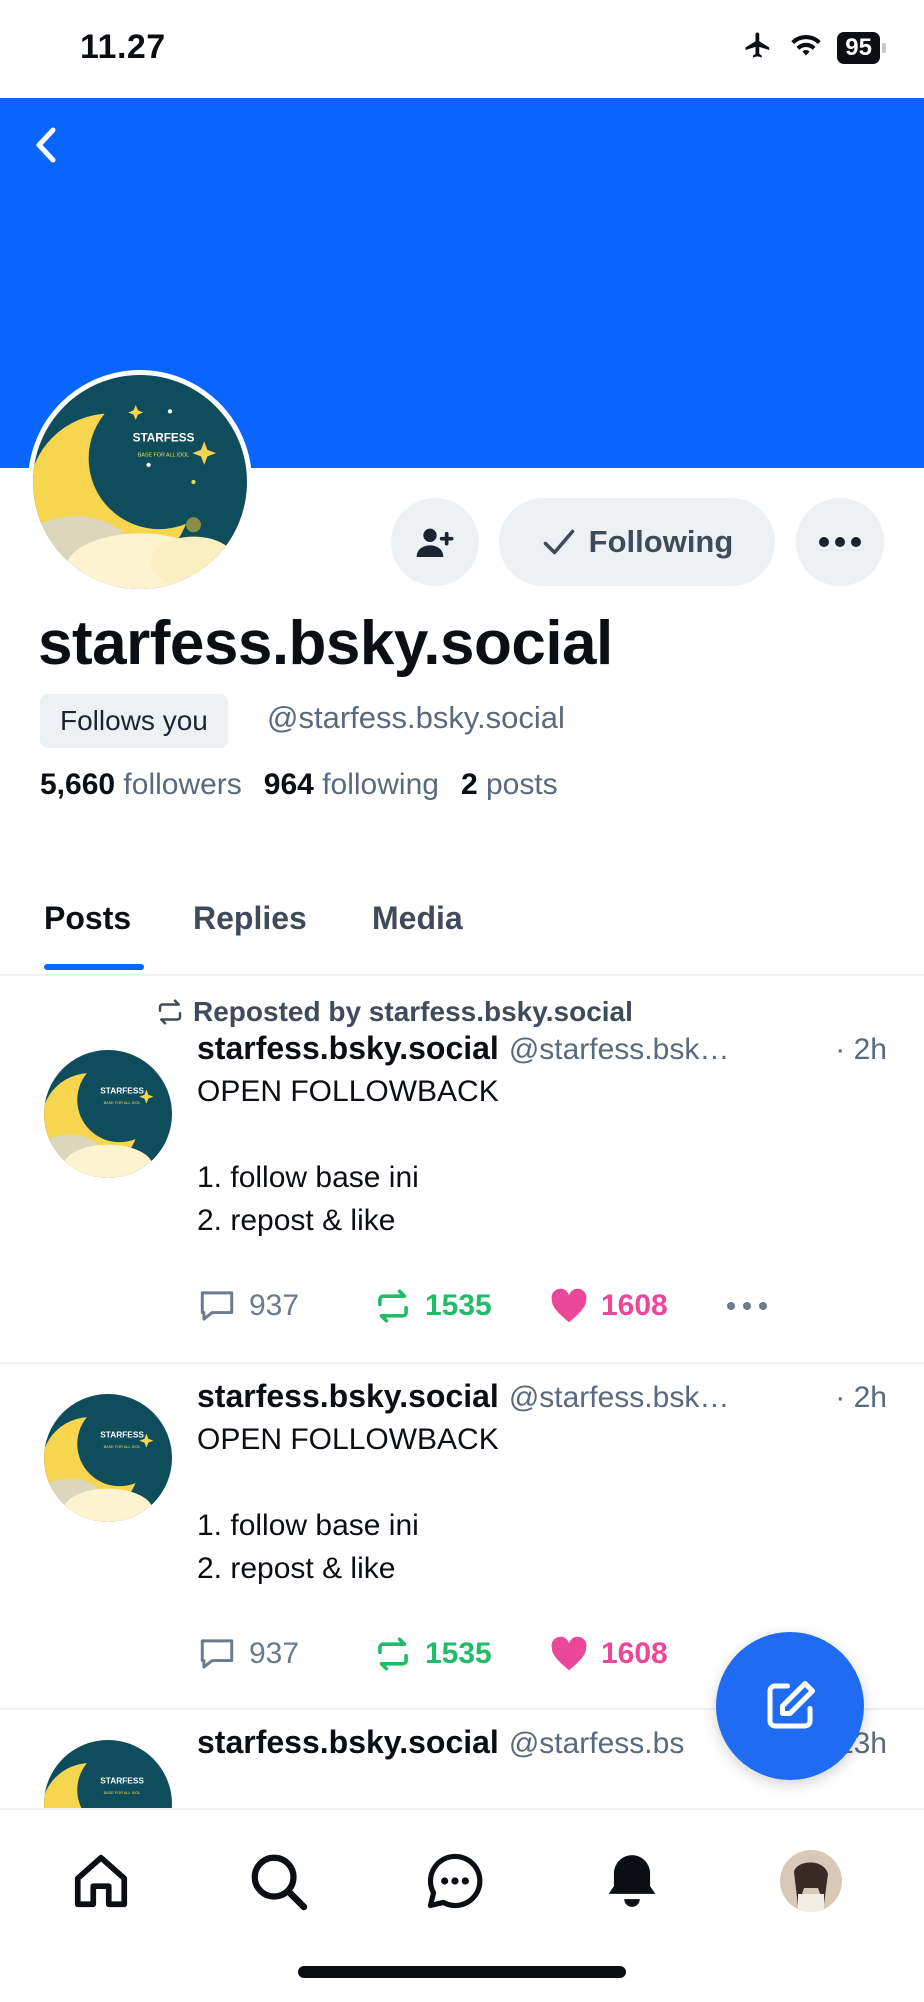 The image size is (924, 2002). I want to click on repost-label: Reposted by starfess.bsky.social, so click(413, 1011).